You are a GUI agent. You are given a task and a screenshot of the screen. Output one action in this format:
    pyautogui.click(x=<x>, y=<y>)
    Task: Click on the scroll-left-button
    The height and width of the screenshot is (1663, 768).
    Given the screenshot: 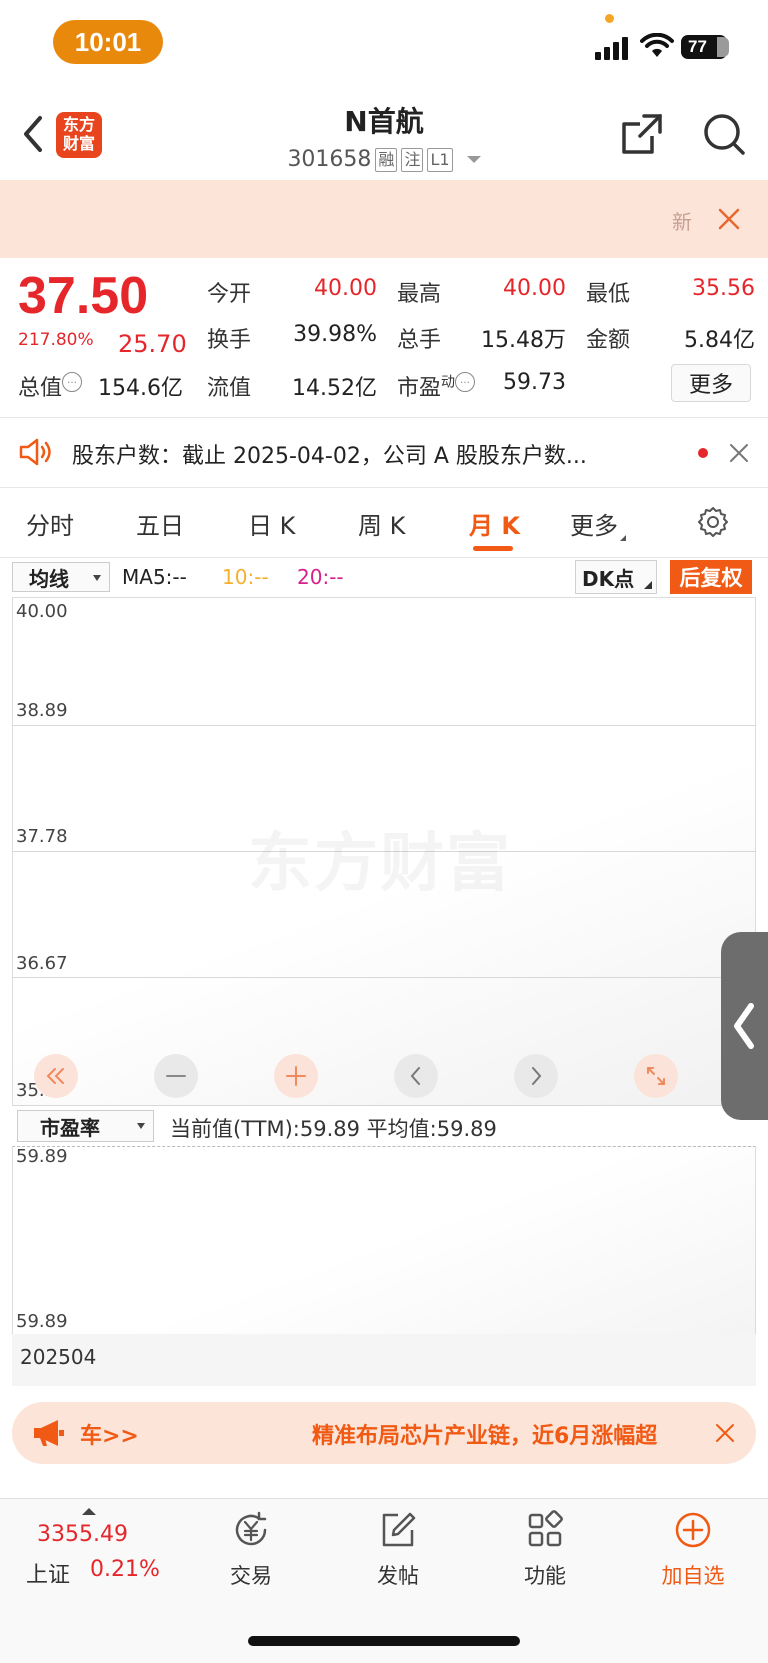 What is the action you would take?
    pyautogui.click(x=416, y=1076)
    